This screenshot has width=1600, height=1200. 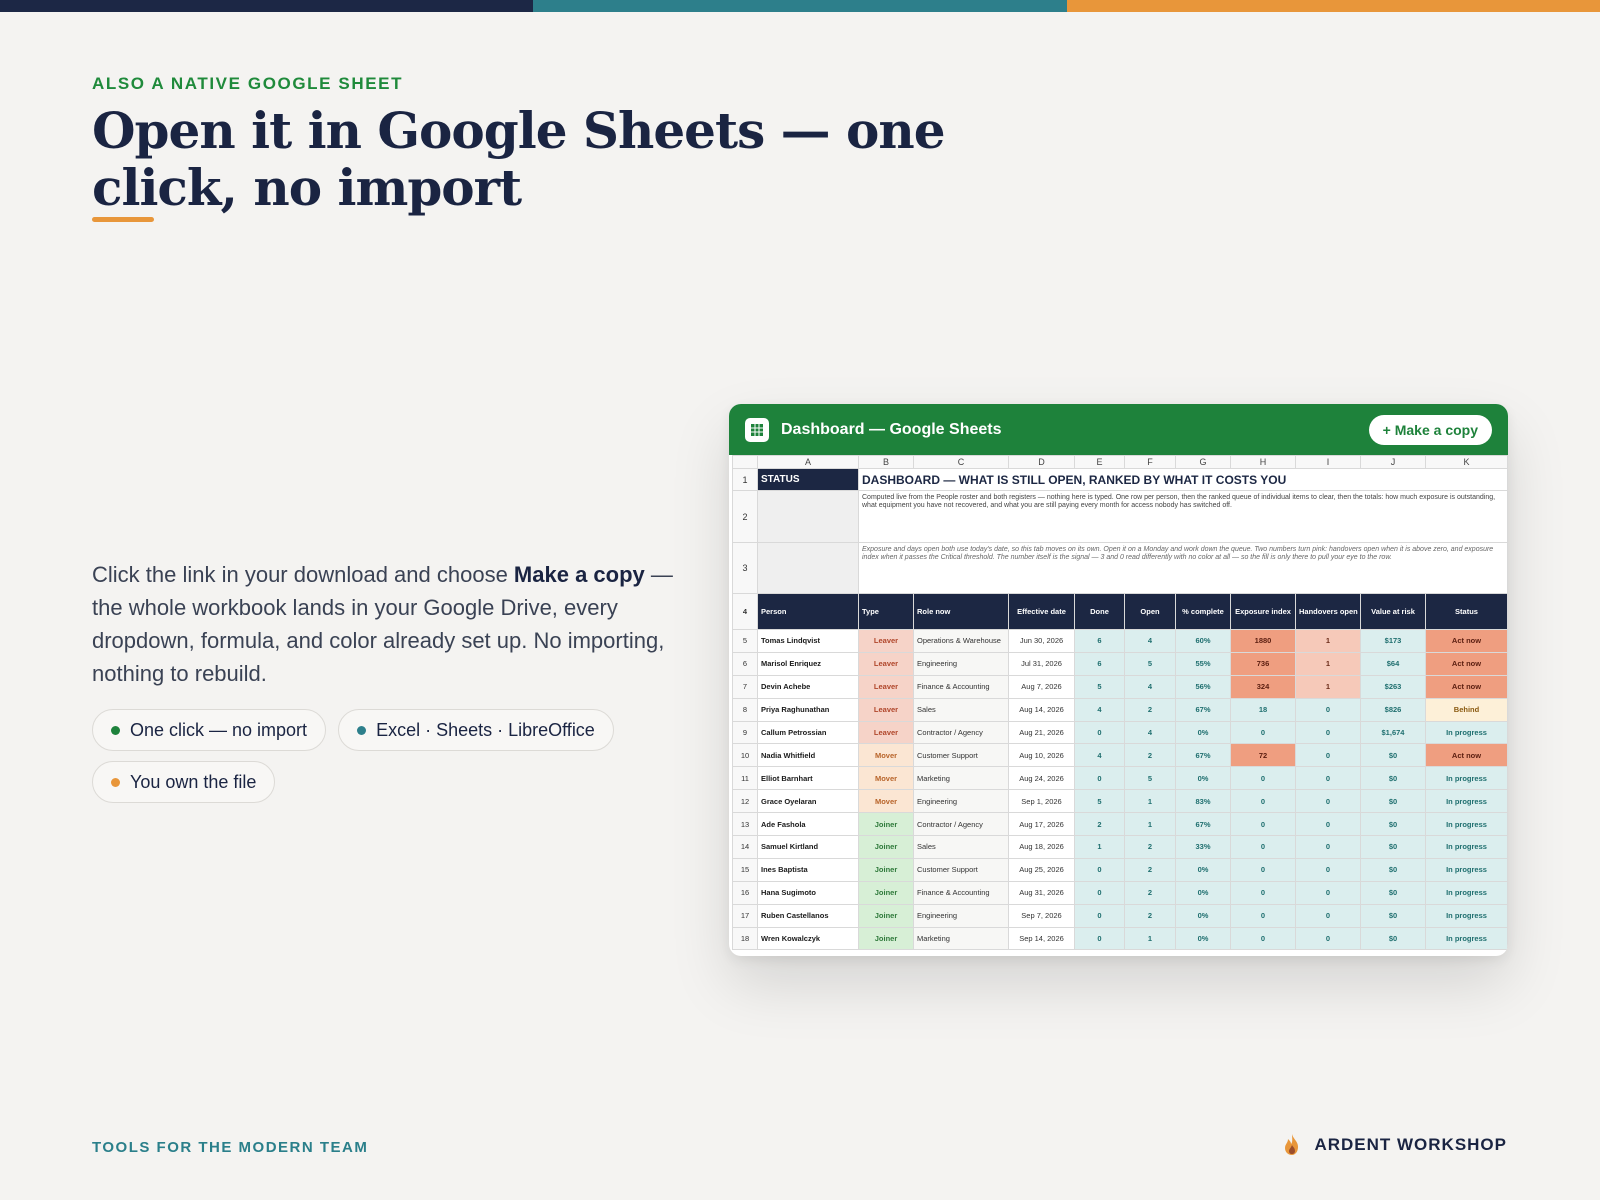 I want to click on column-header: Value at risk, so click(x=1393, y=611).